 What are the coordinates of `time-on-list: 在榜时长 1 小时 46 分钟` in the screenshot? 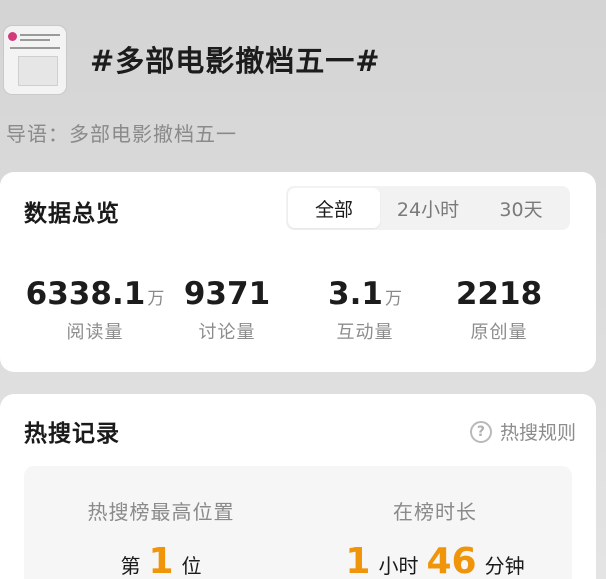 It's located at (435, 537).